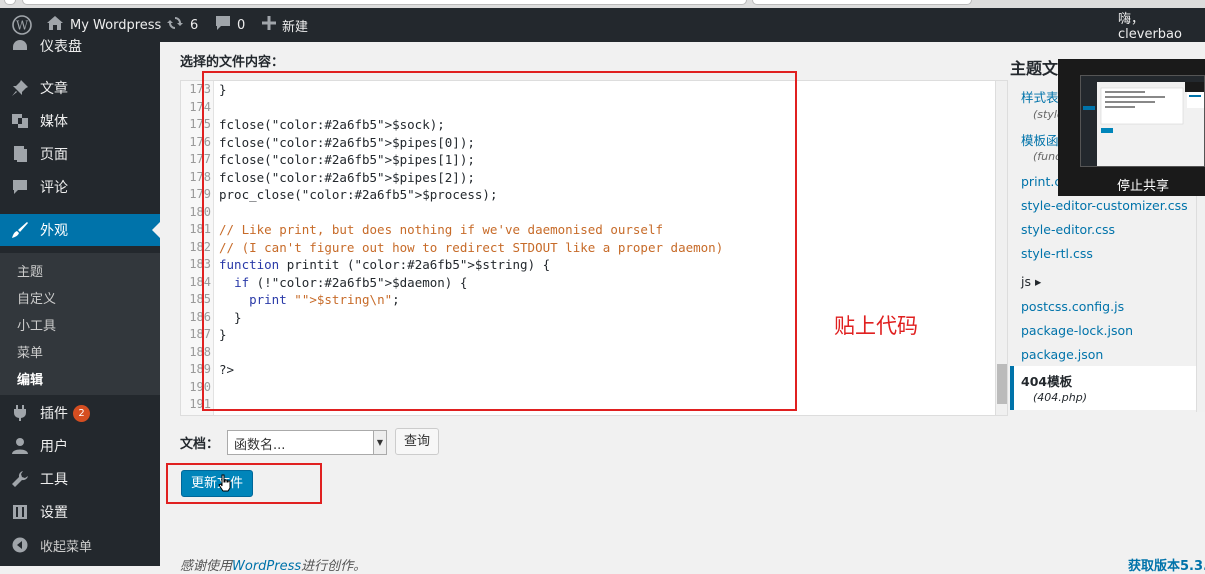 This screenshot has width=1205, height=574. Describe the element at coordinates (80, 230) in the screenshot. I see `menu-appearance: 外观` at that location.